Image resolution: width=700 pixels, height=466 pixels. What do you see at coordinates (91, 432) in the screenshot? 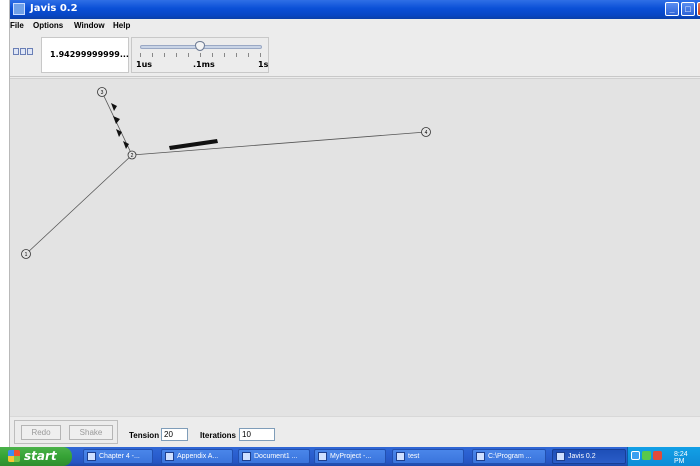
I see `shake-button: Shake` at bounding box center [91, 432].